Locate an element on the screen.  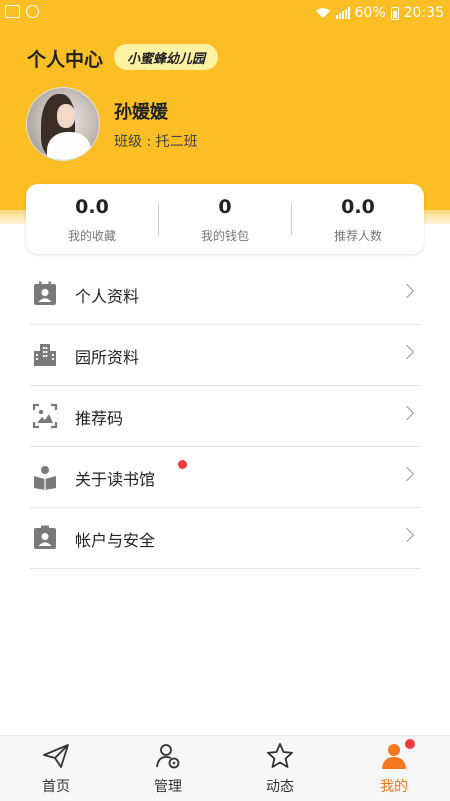
stat-wallet: 0 我的钱包 is located at coordinates (225, 219).